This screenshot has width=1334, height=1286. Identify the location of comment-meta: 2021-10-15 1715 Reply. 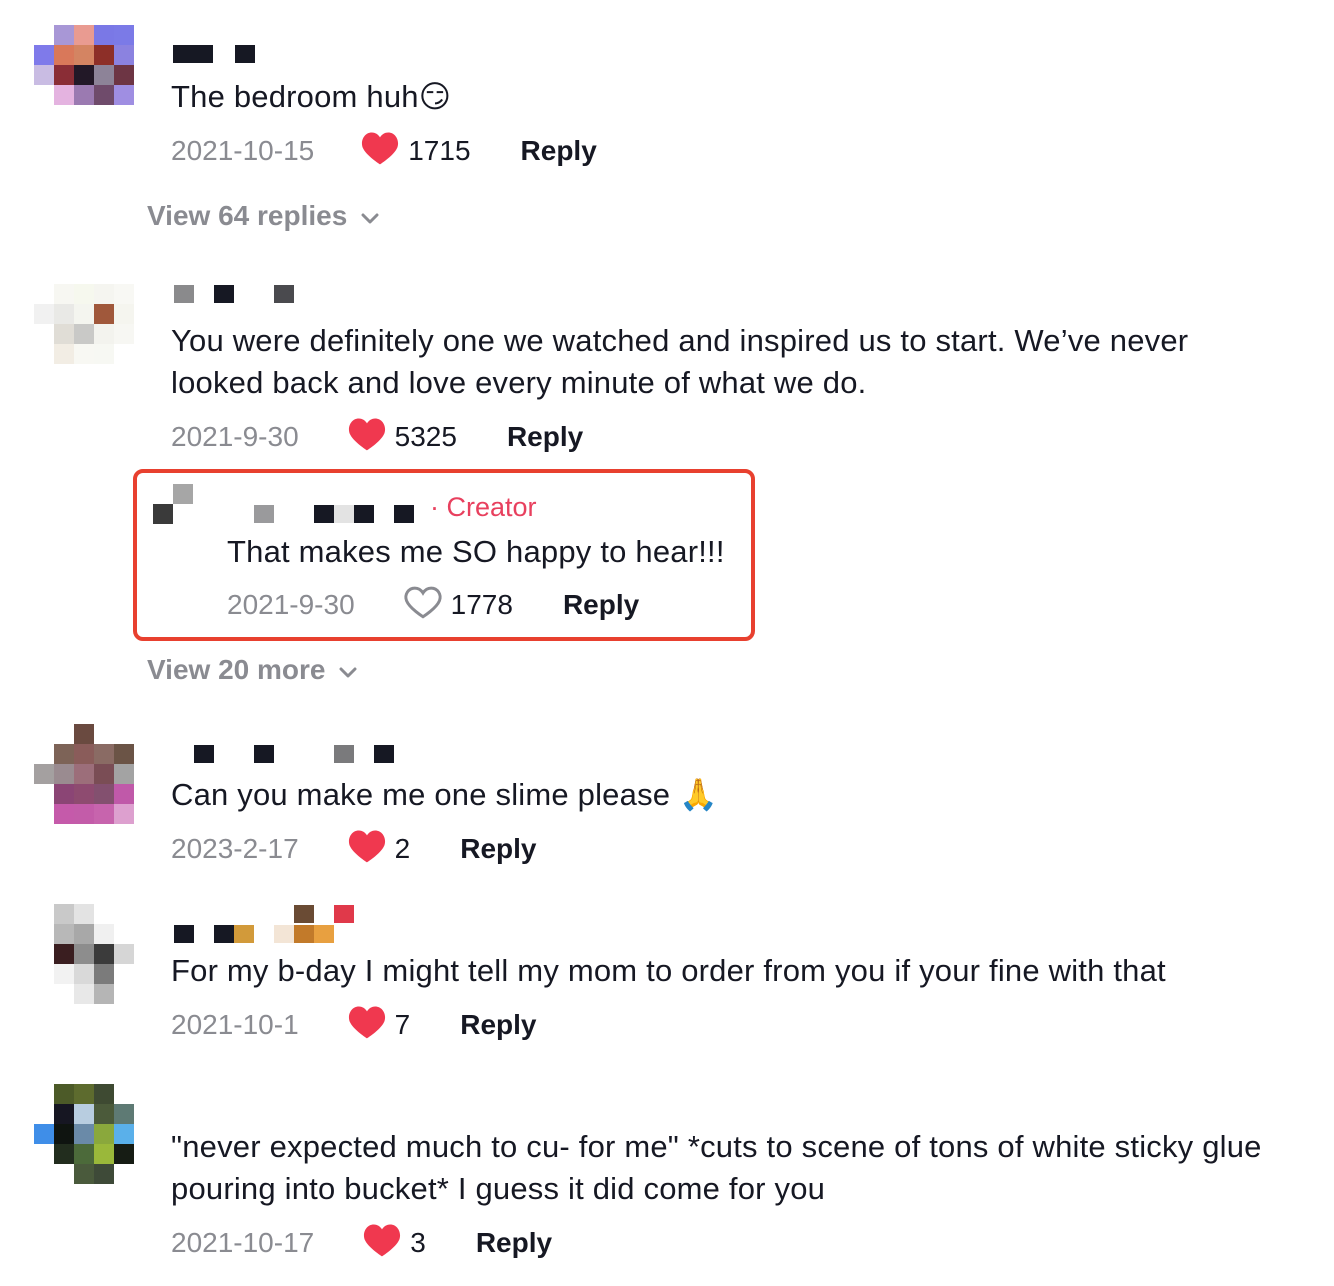
(384, 151).